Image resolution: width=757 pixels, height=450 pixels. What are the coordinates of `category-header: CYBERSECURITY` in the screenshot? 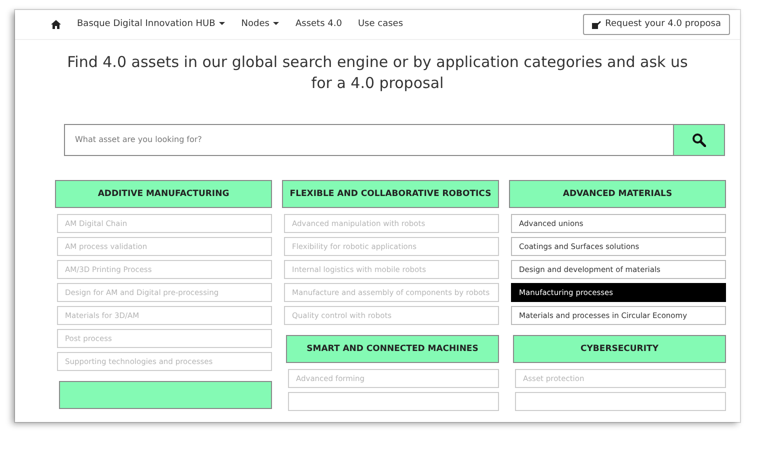 It's located at (619, 349).